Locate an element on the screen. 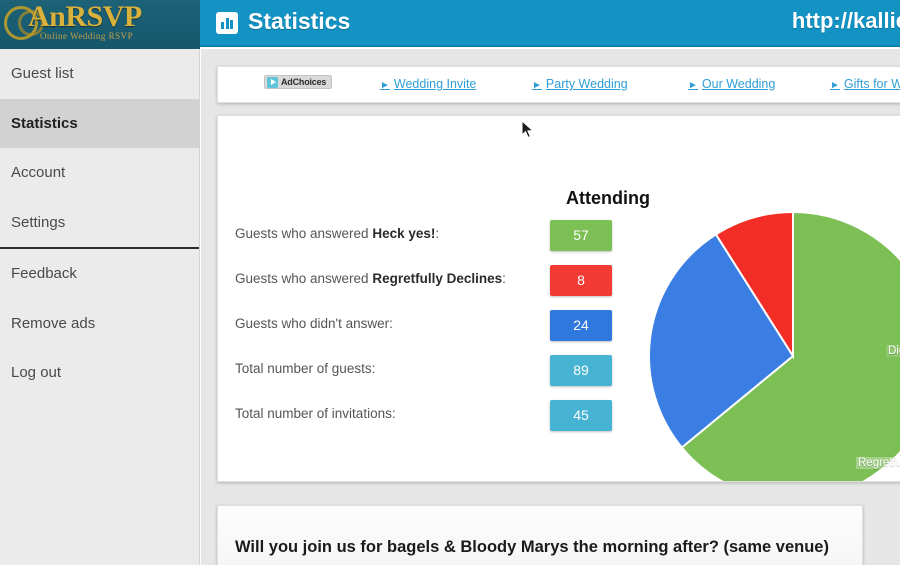  ad-link-party-wedding: ► Party Wedding is located at coordinates (580, 84).